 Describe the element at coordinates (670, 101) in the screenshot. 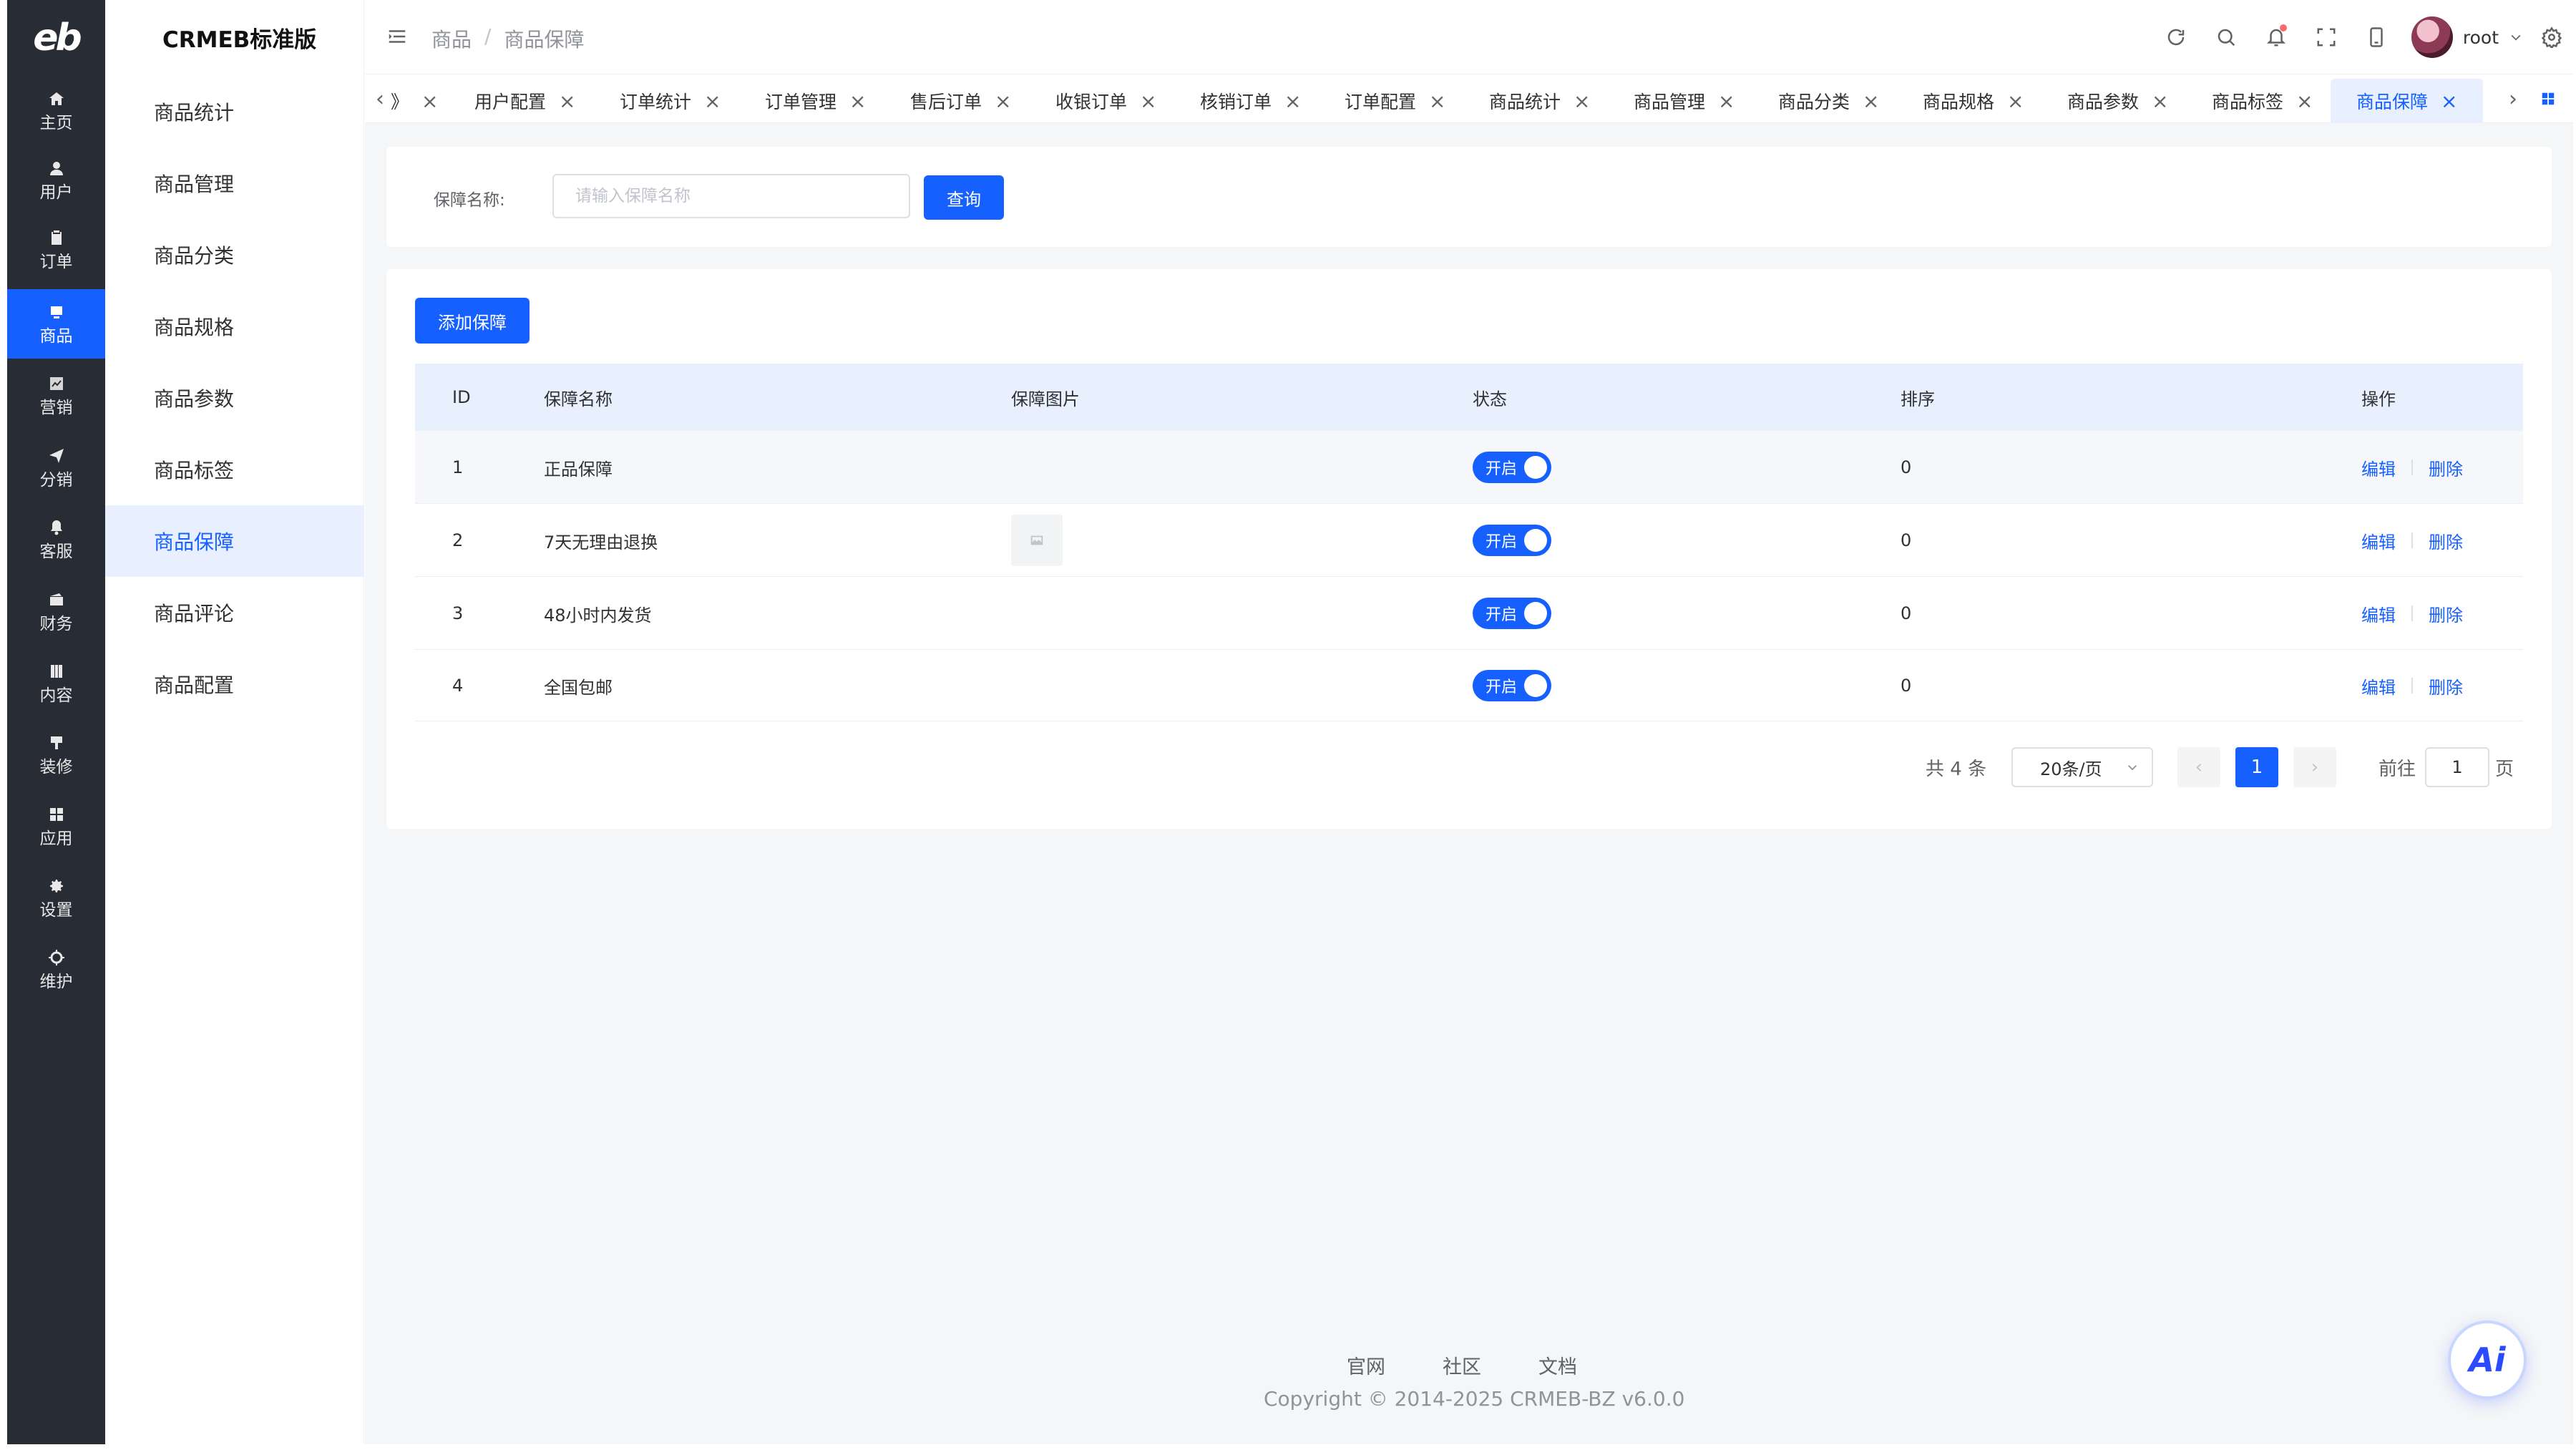

I see `tab-order-stats: 订单统计 ×` at that location.